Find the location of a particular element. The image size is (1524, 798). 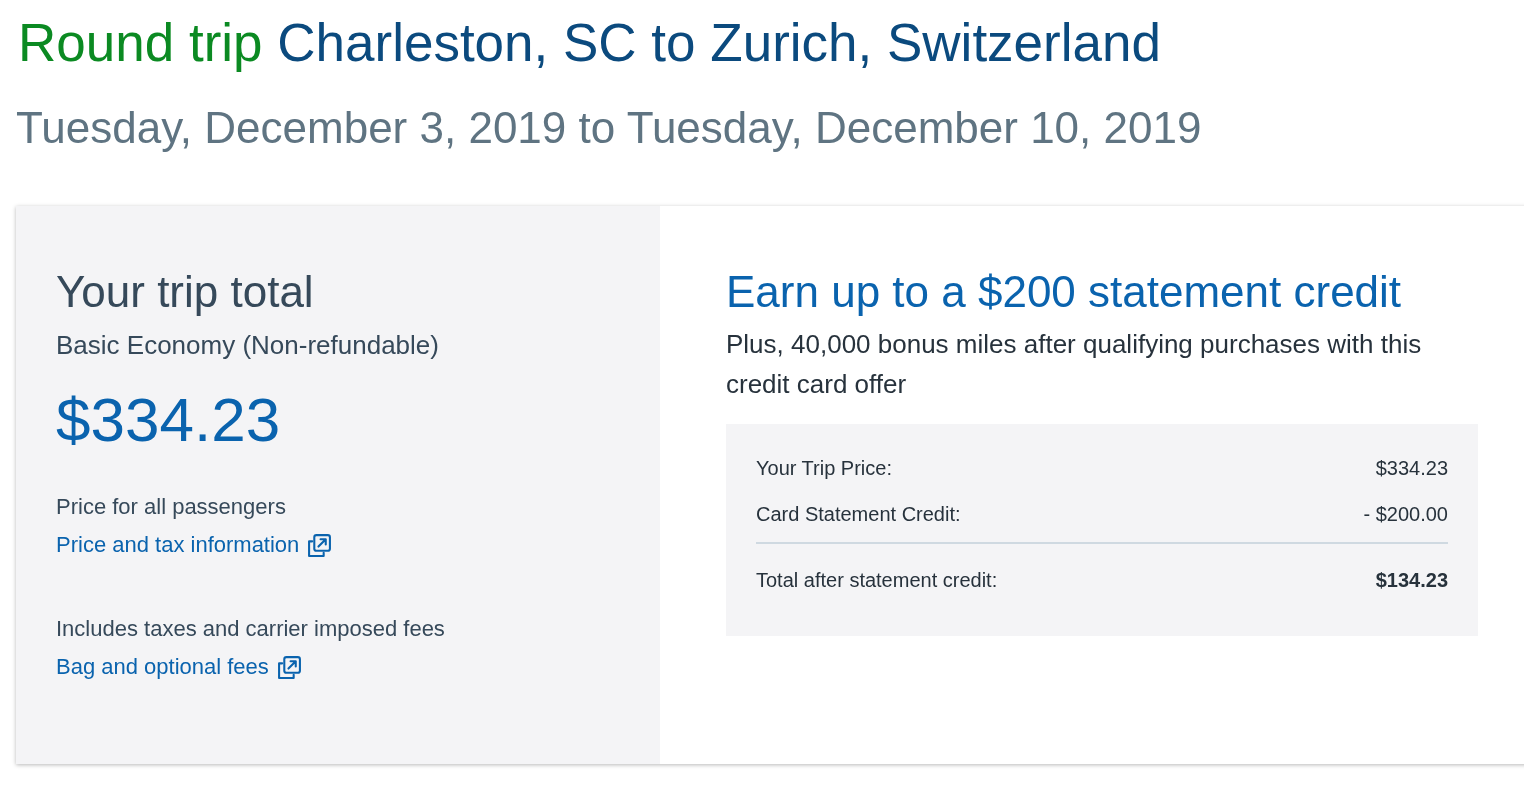

summary-value: $334.23 is located at coordinates (1411, 468).